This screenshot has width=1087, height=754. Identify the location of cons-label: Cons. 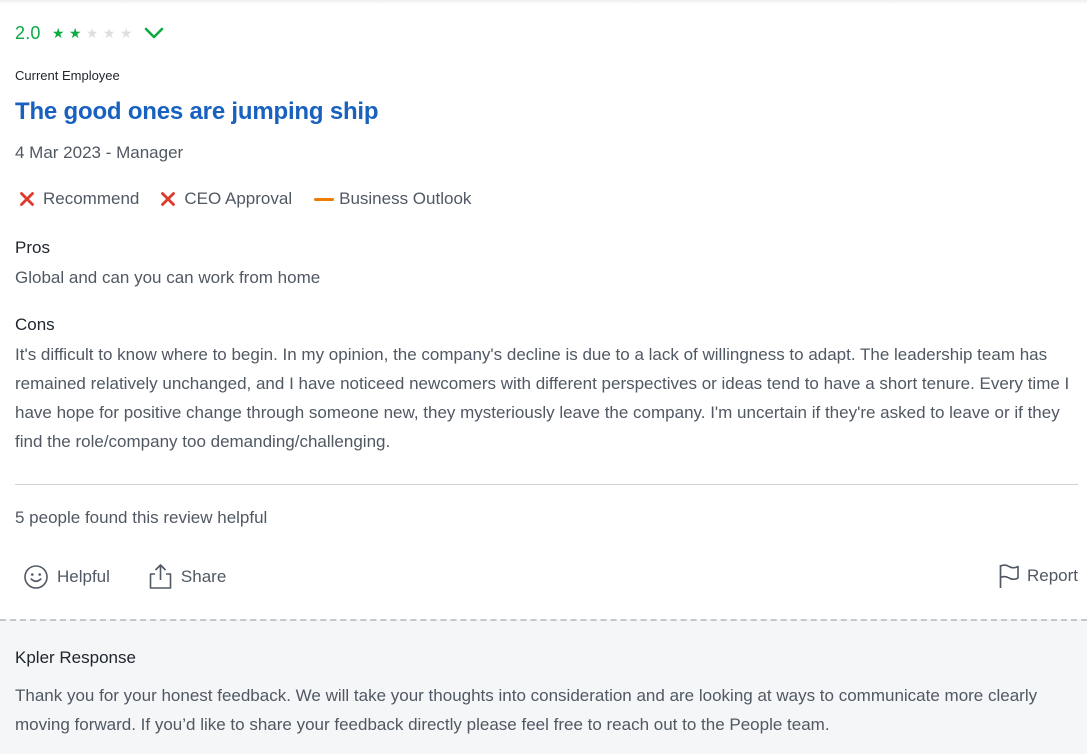
(35, 324).